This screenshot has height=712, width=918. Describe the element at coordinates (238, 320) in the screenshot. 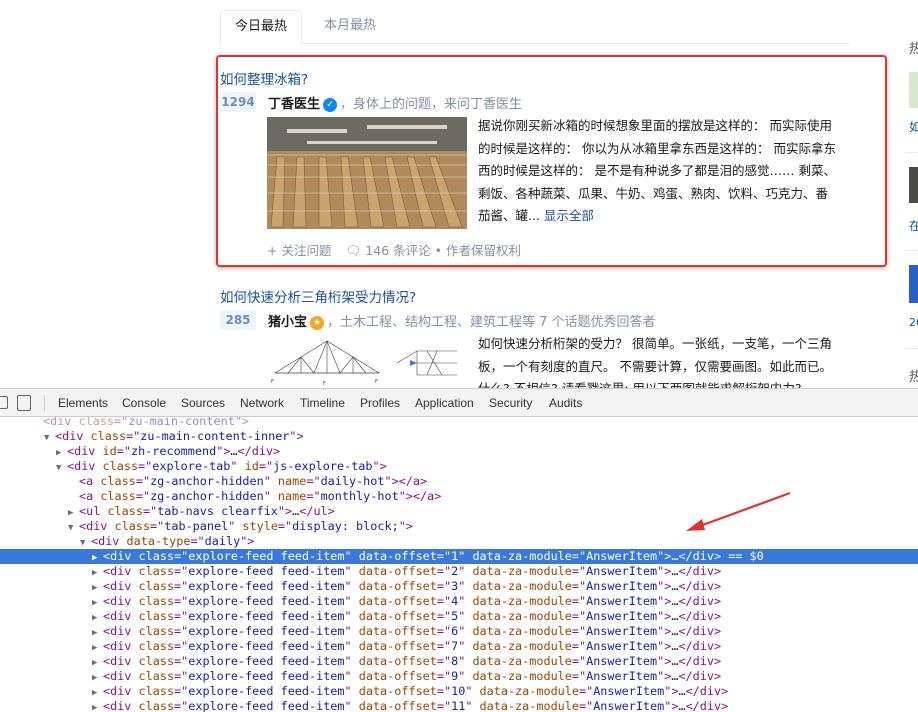

I see `vote-count: 285` at that location.